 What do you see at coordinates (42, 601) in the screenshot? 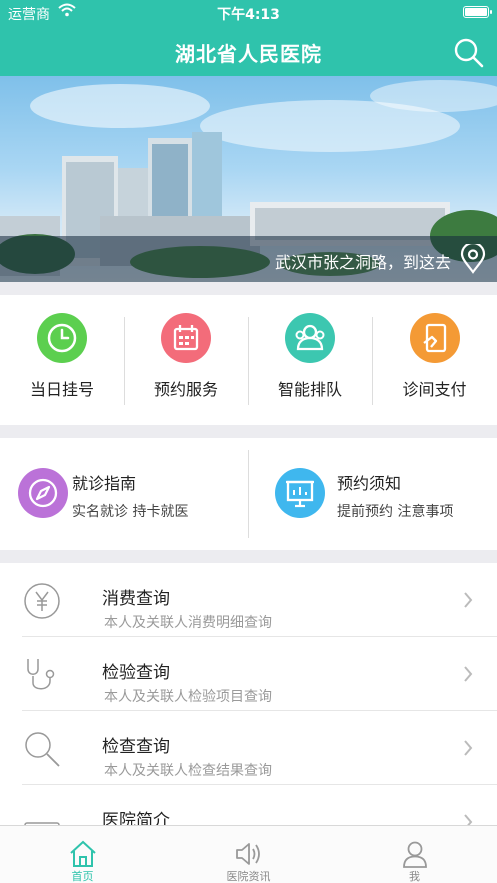
I see `yen-icon` at bounding box center [42, 601].